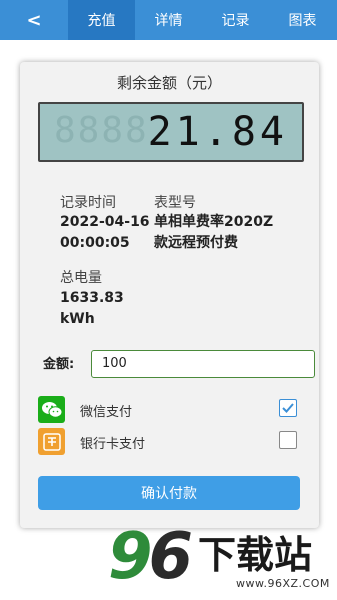 This screenshot has width=337, height=600. Describe the element at coordinates (217, 132) in the screenshot. I see `balance-amount: 21.84` at that location.